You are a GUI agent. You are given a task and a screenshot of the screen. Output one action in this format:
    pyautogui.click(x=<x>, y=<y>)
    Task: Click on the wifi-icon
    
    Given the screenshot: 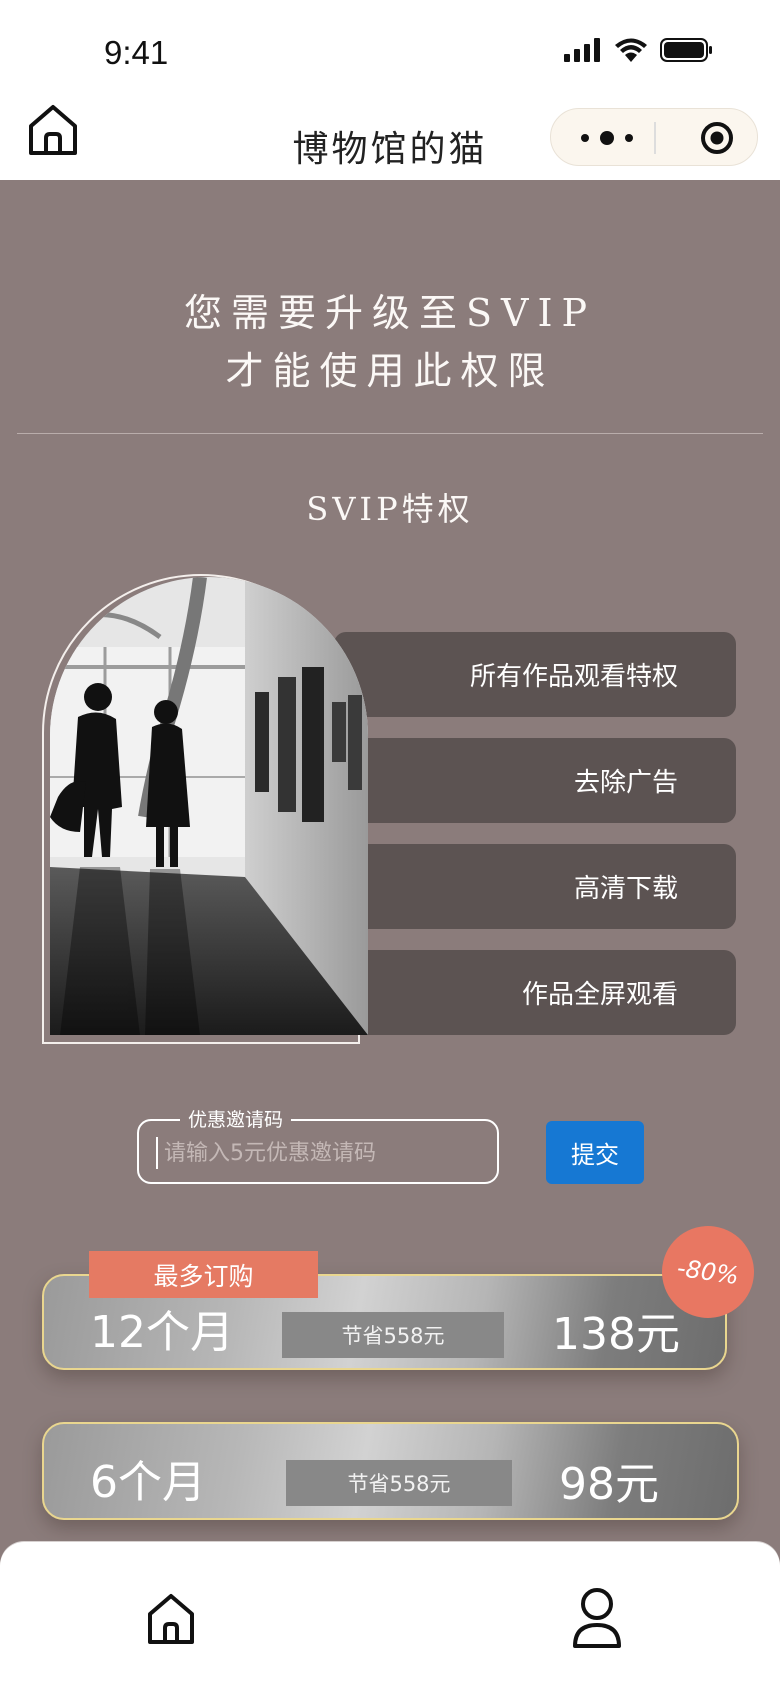 What is the action you would take?
    pyautogui.click(x=631, y=50)
    